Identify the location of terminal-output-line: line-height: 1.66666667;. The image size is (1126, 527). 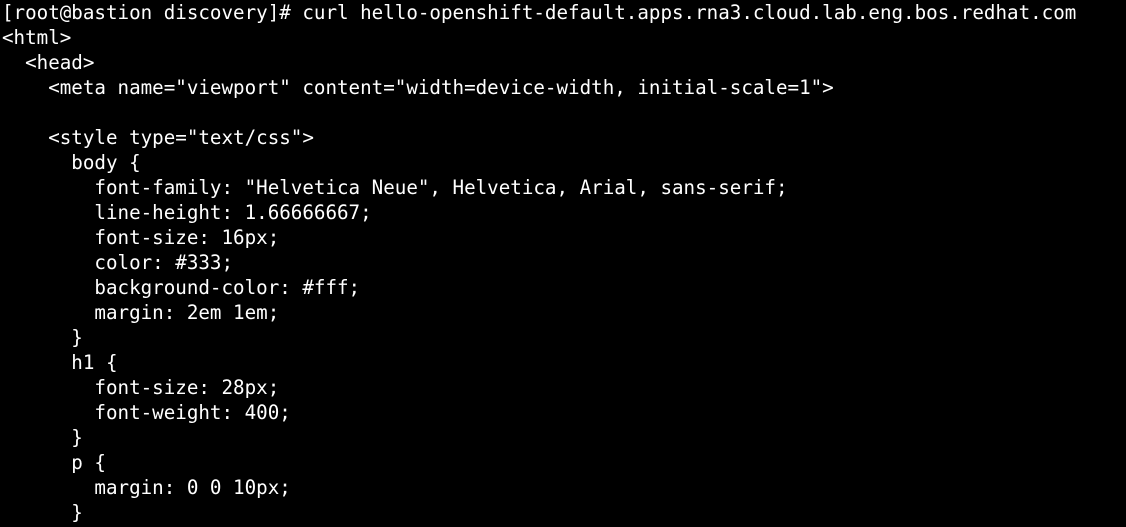
(187, 212).